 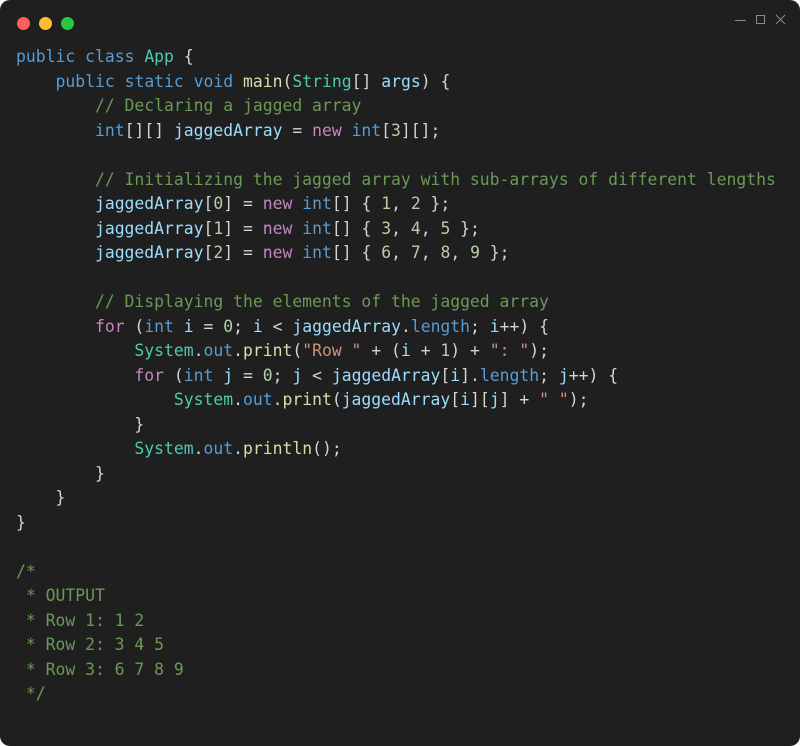 What do you see at coordinates (396, 425) in the screenshot?
I see `code-line: }` at bounding box center [396, 425].